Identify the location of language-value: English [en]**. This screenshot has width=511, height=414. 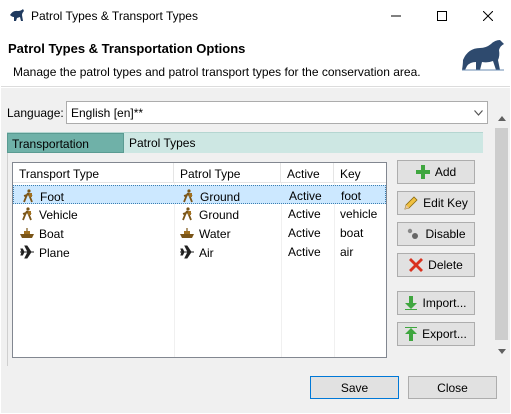
(107, 113).